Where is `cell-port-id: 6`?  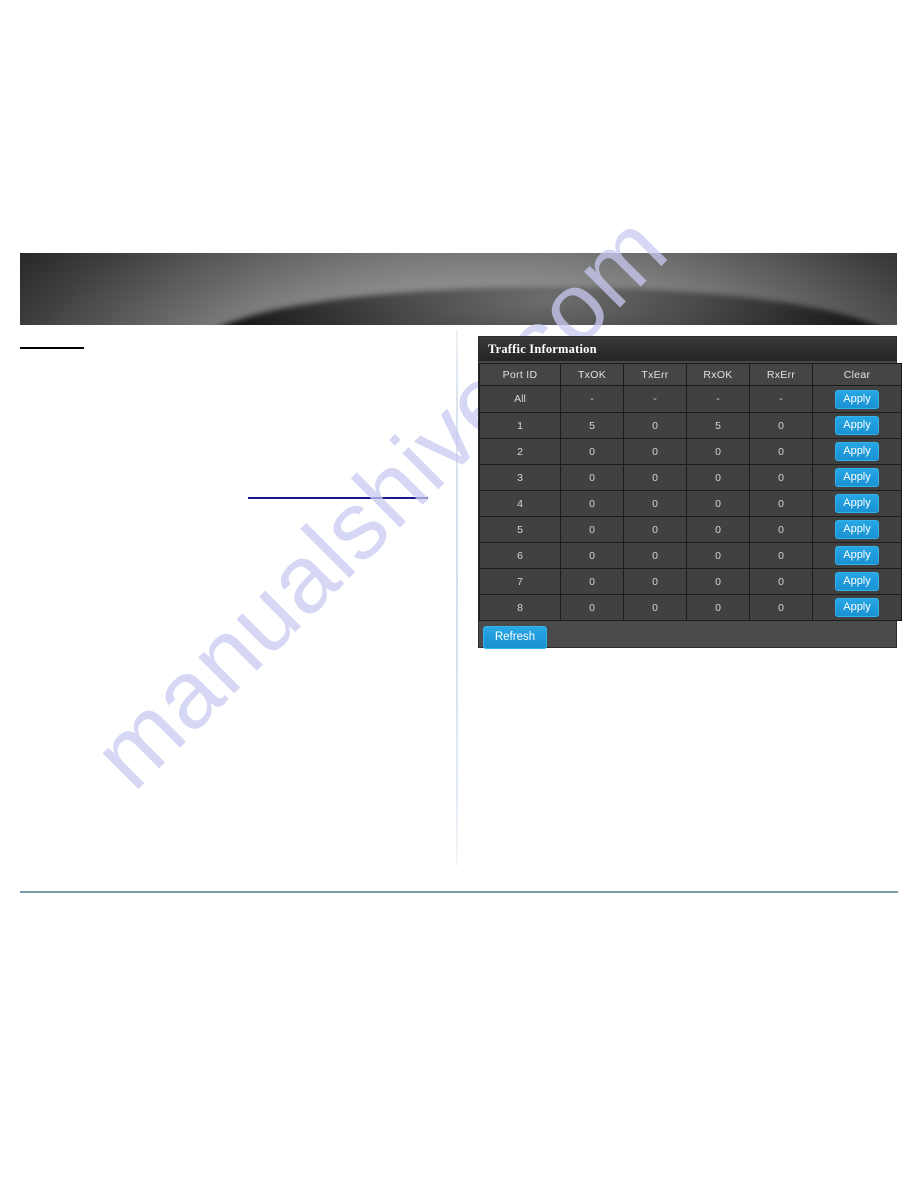
cell-port-id: 6 is located at coordinates (520, 555).